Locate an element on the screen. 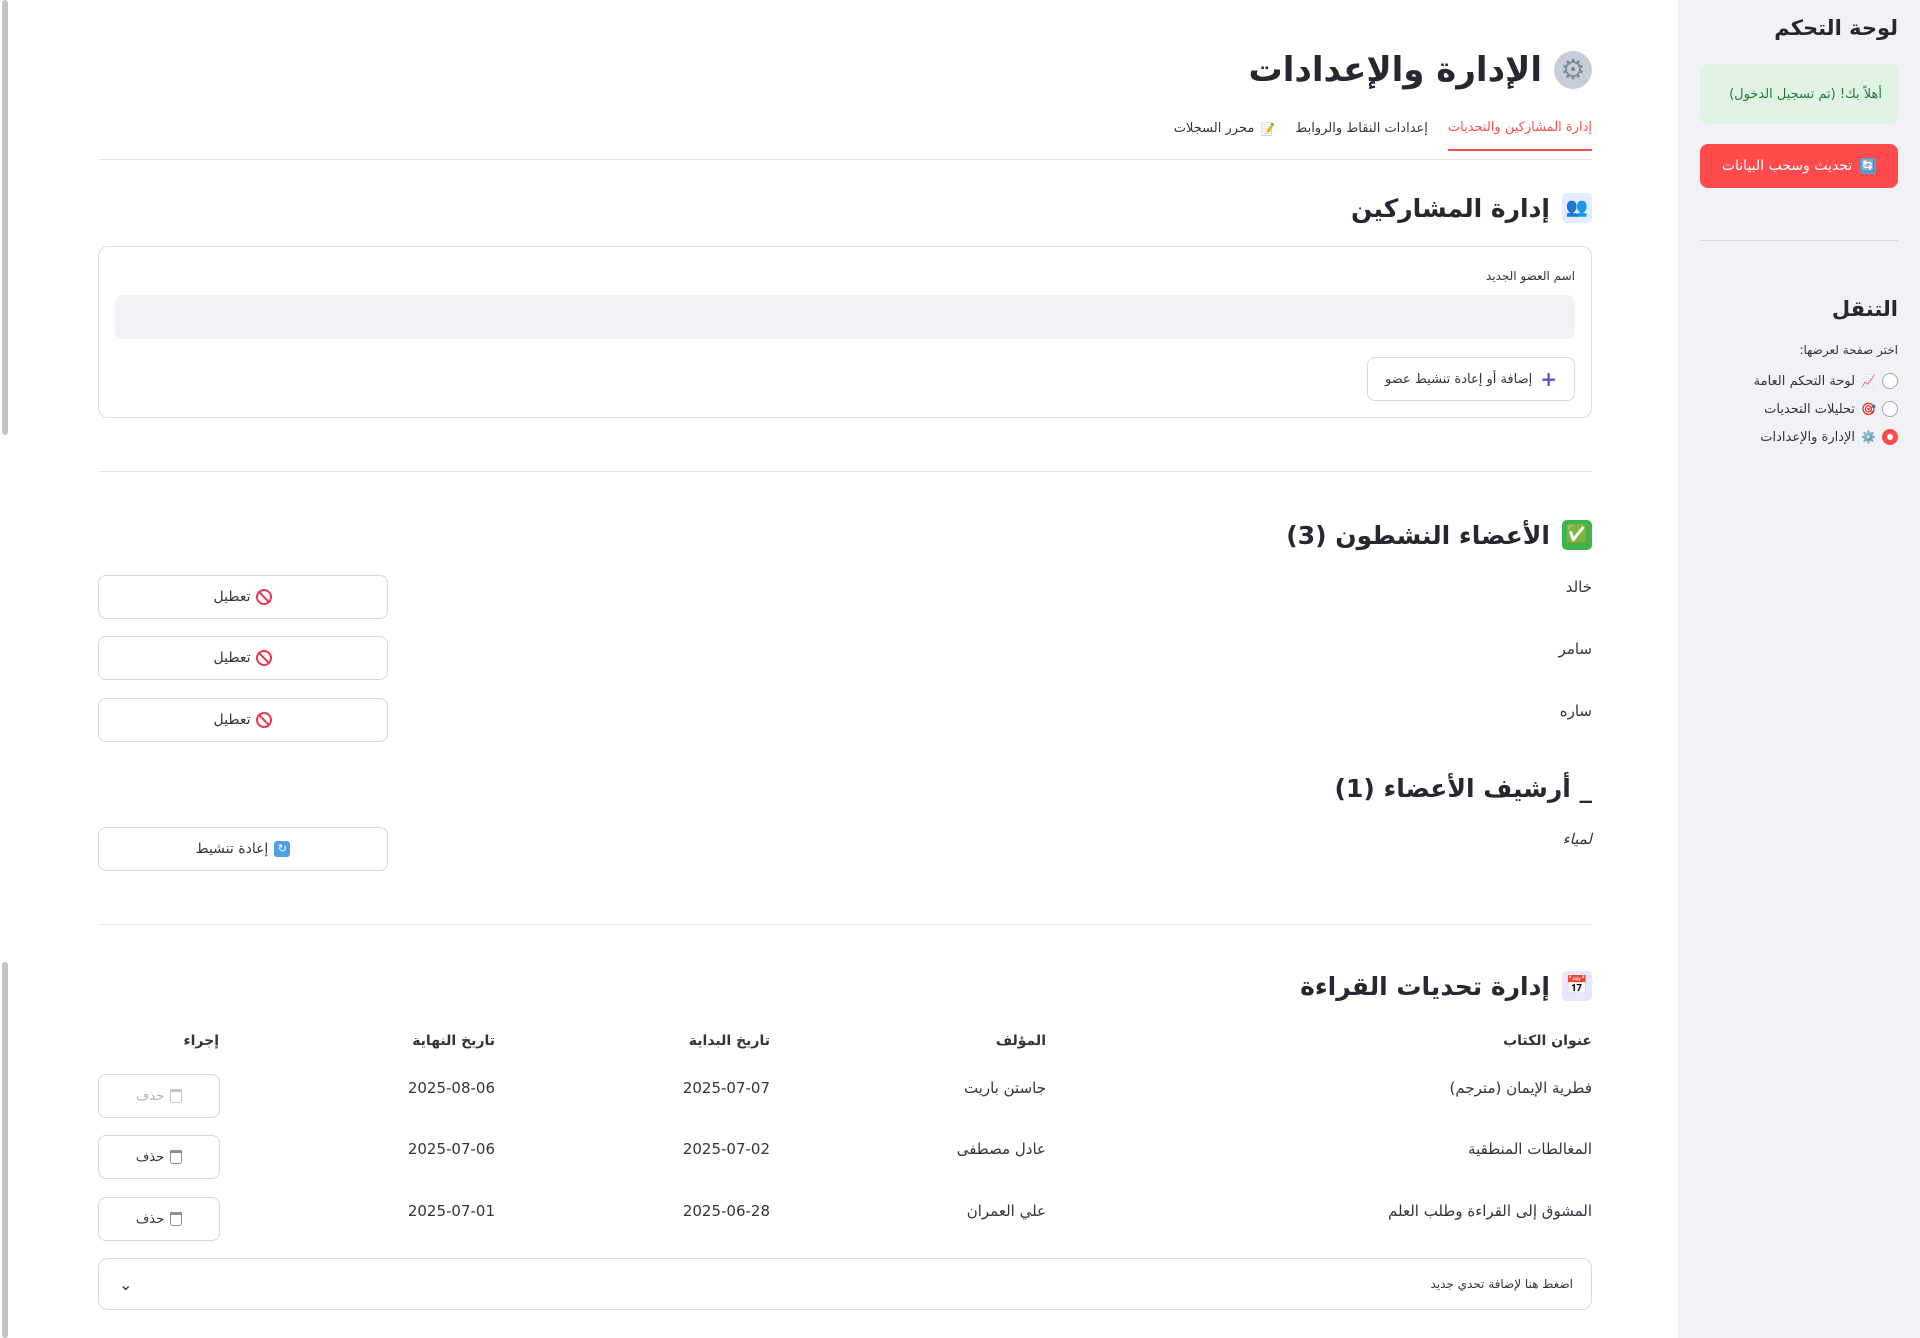  participants-heading: 👥 إدارة المشاركين is located at coordinates (1471, 208).